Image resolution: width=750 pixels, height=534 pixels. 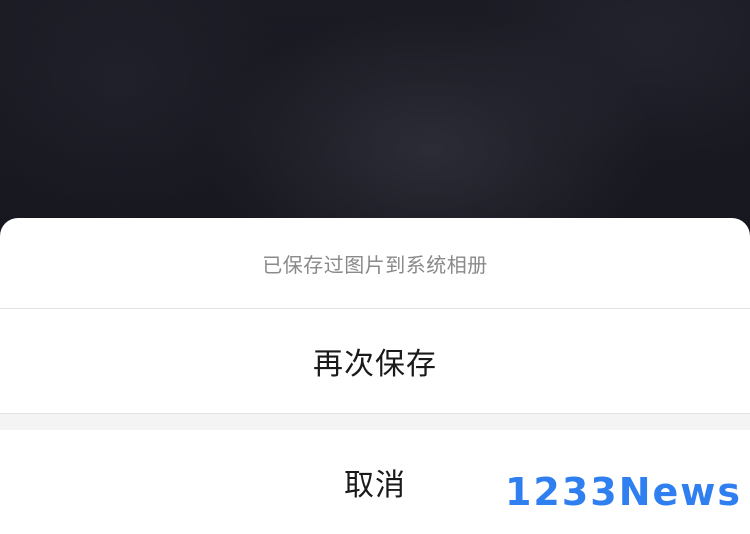 I want to click on action-sheet-title: 已保存过图片到系统相册, so click(x=375, y=264).